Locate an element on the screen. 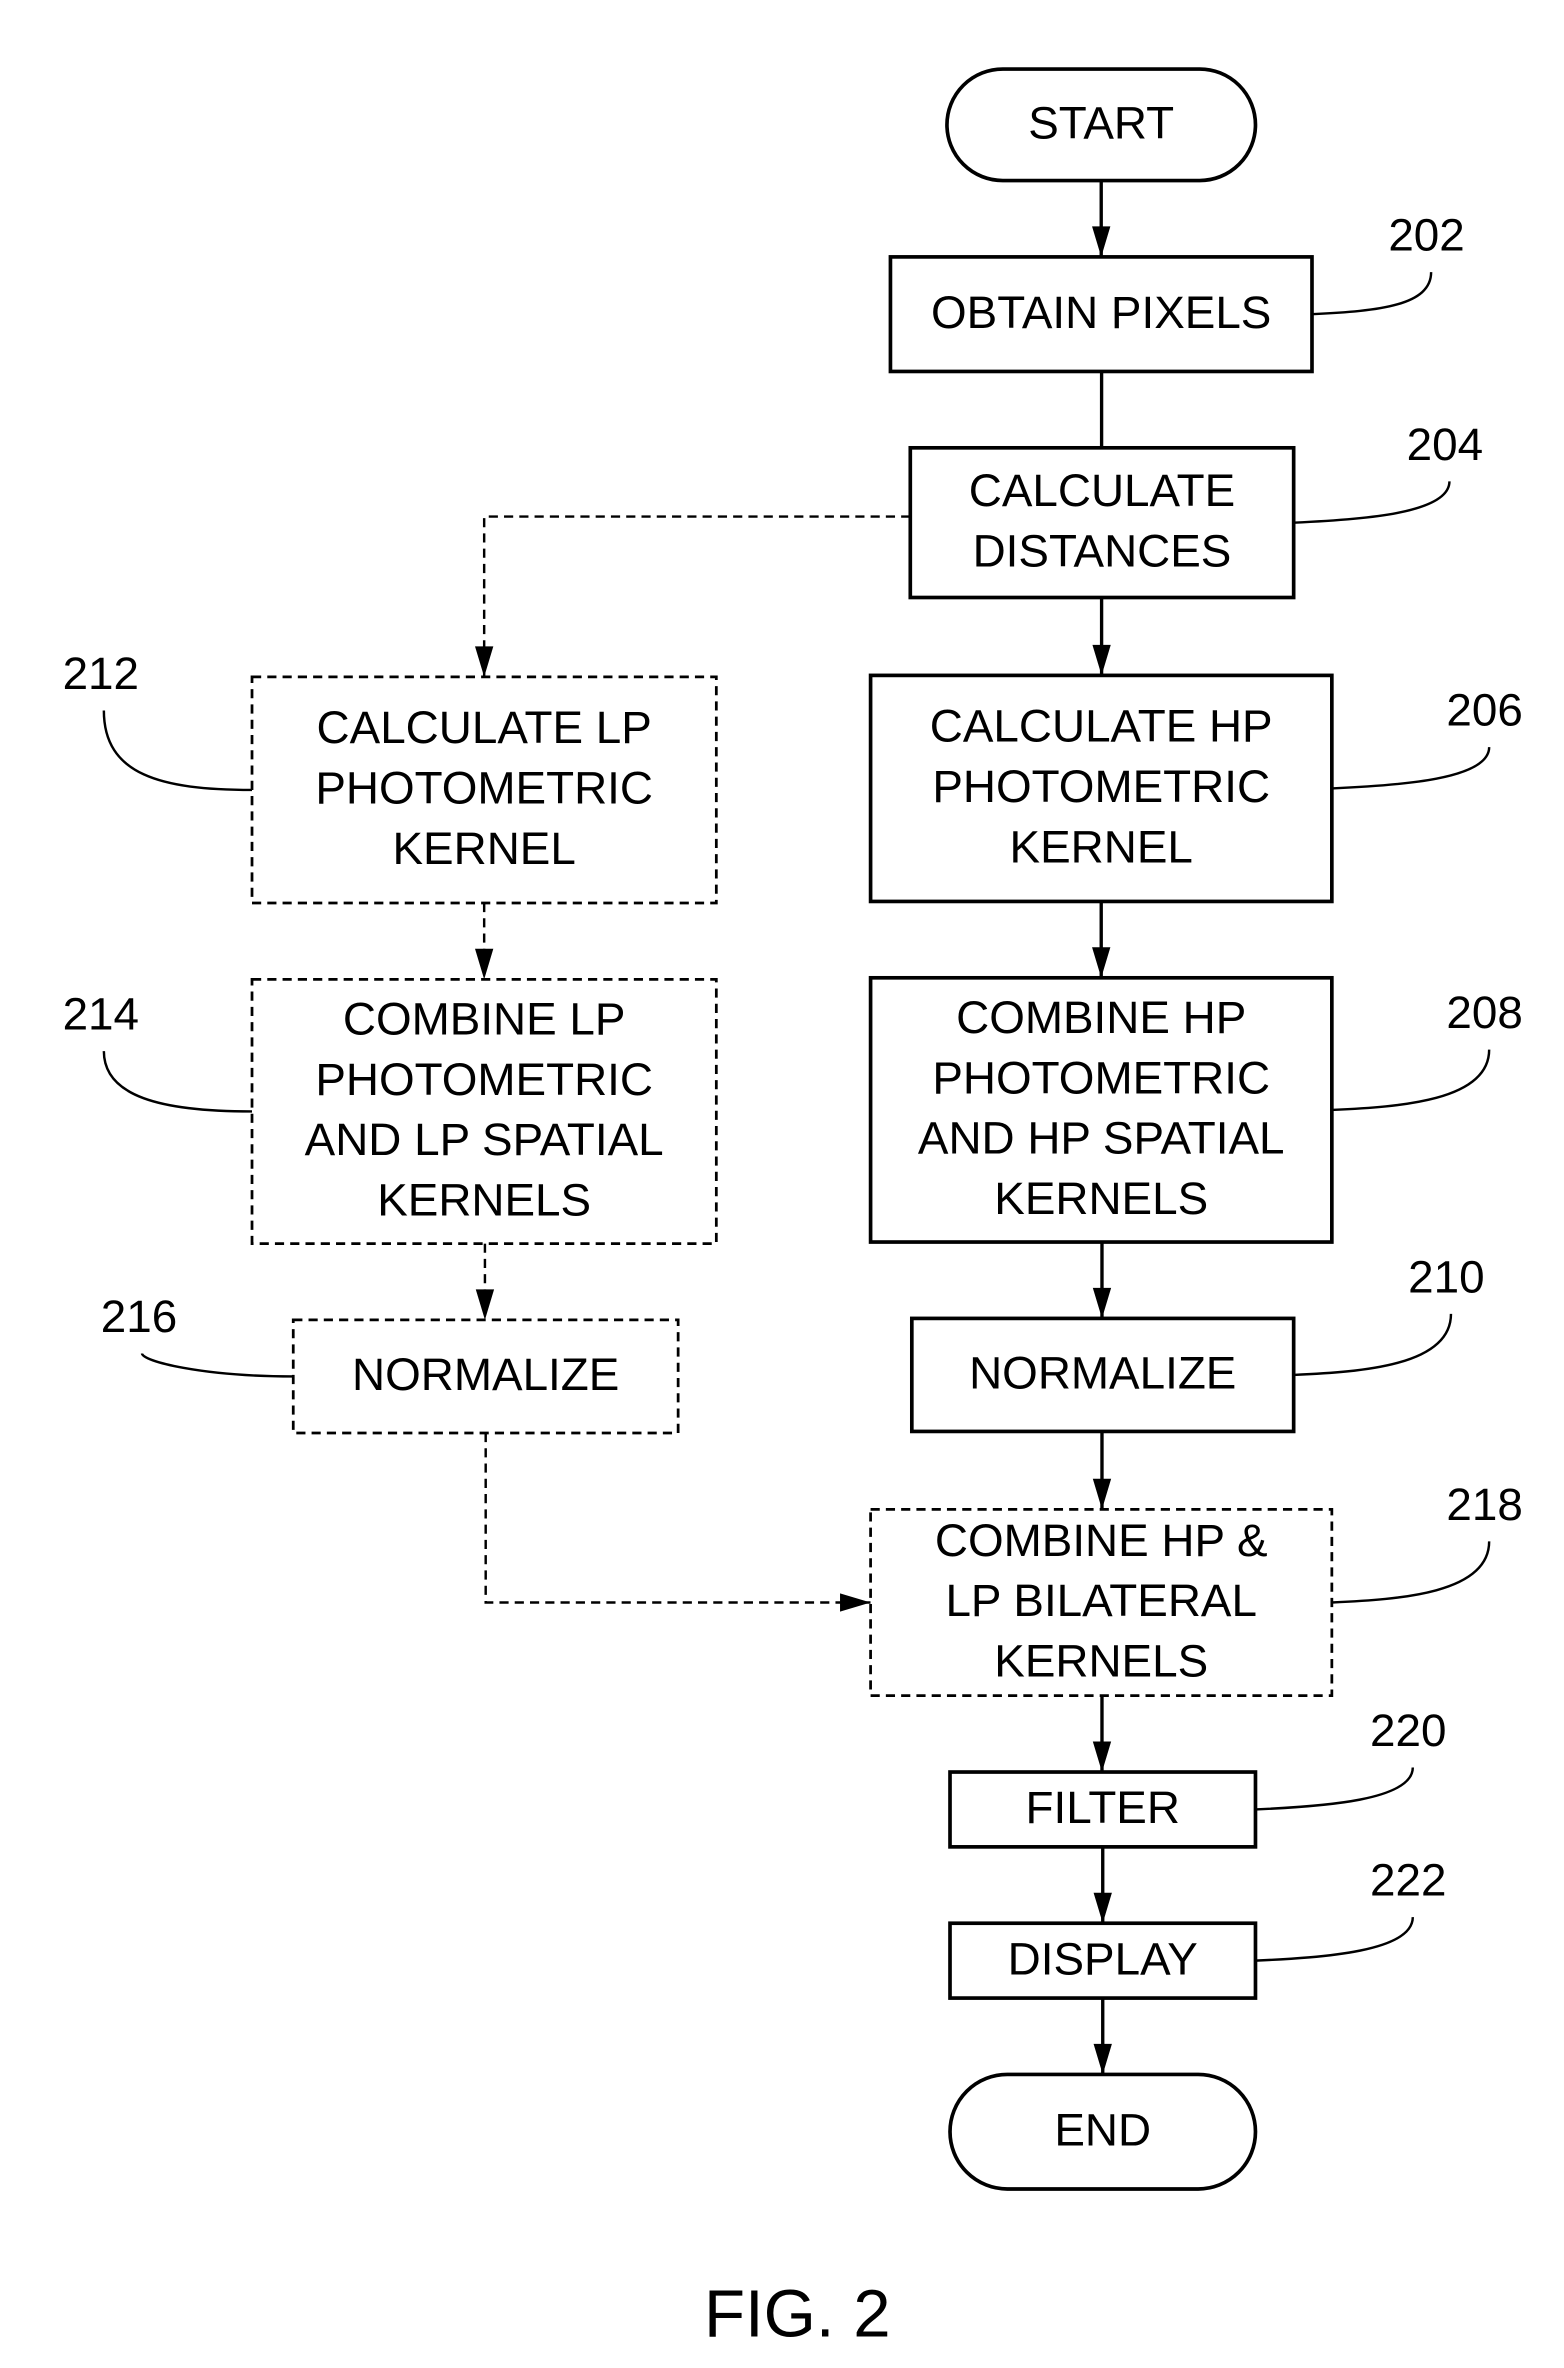 The width and height of the screenshot is (1564, 2368). end-label-line: END is located at coordinates (1102, 2129).